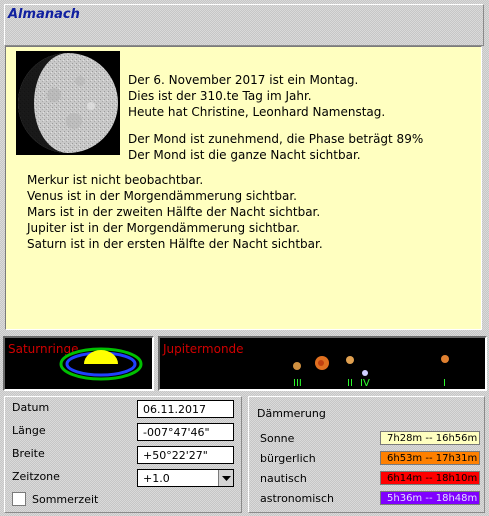 Image resolution: width=489 pixels, height=516 pixels. Describe the element at coordinates (19, 499) in the screenshot. I see `sommerzeit-checkbox` at that location.